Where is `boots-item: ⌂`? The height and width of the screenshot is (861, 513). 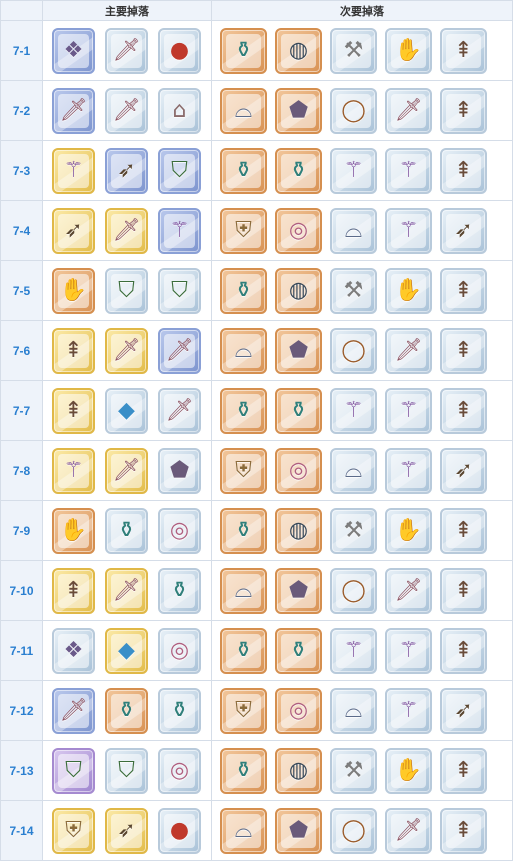 boots-item: ⌂ is located at coordinates (179, 110).